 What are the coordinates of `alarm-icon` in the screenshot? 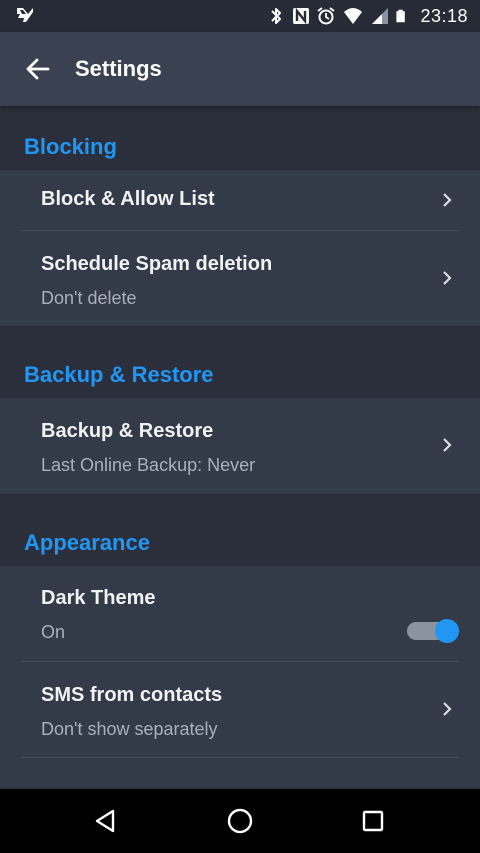 It's located at (326, 16).